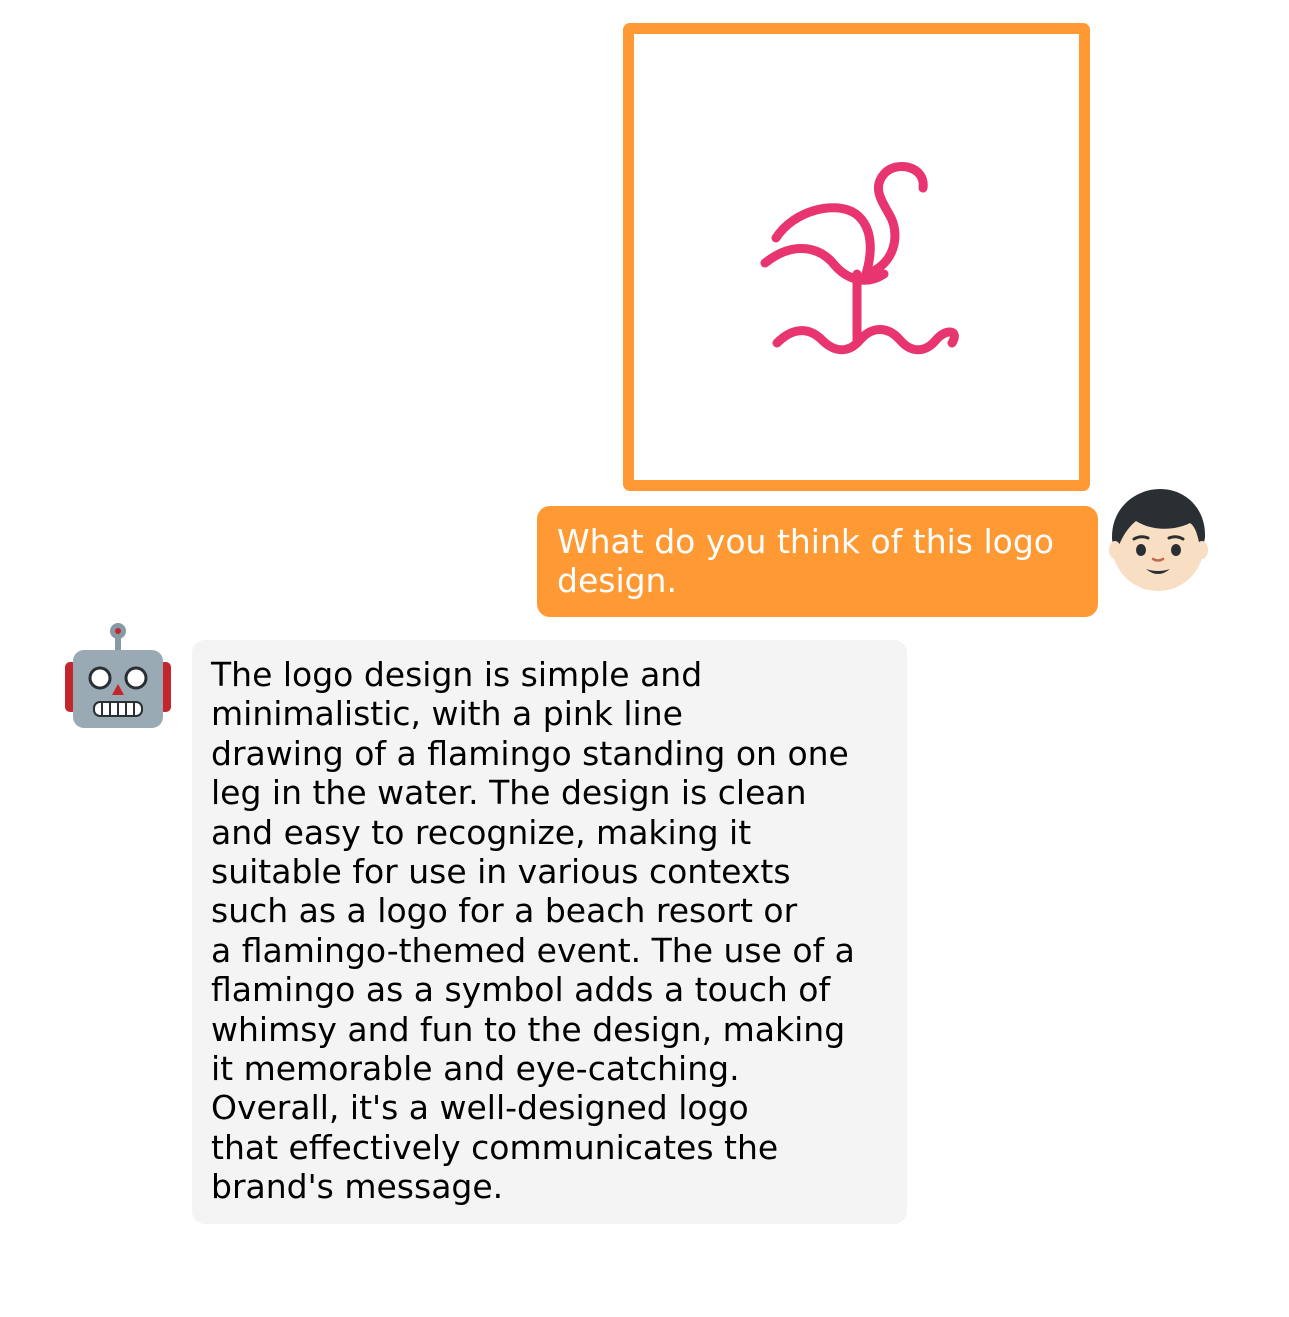 This screenshot has height=1317, width=1289. Describe the element at coordinates (457, 674) in the screenshot. I see `bot-message-line: The logo design is simple and` at that location.